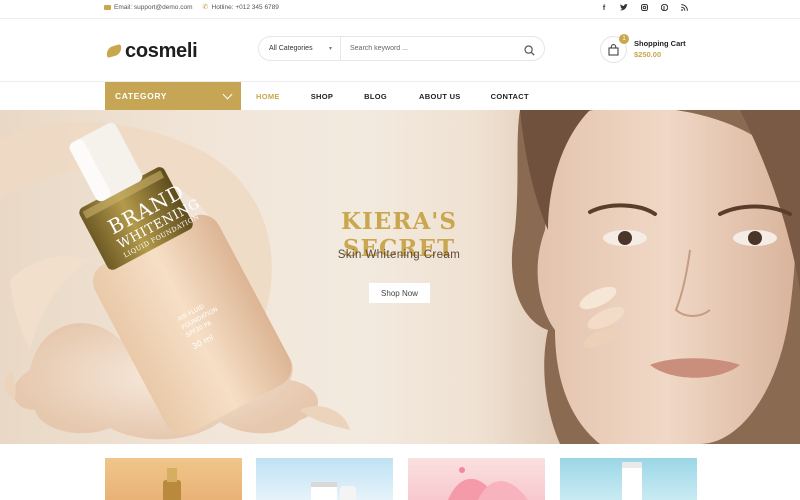 The width and height of the screenshot is (800, 500). I want to click on instagram-icon, so click(644, 9).